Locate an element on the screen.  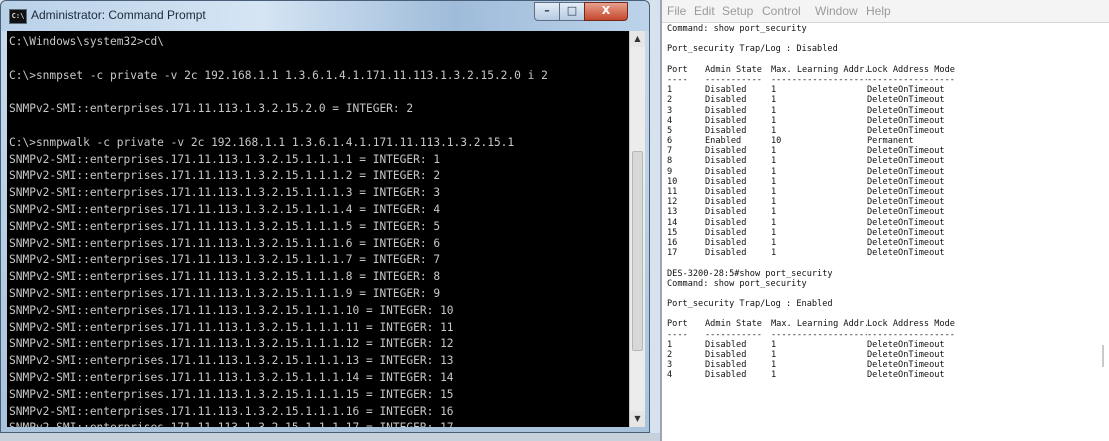
table-cell: 7 is located at coordinates (670, 151).